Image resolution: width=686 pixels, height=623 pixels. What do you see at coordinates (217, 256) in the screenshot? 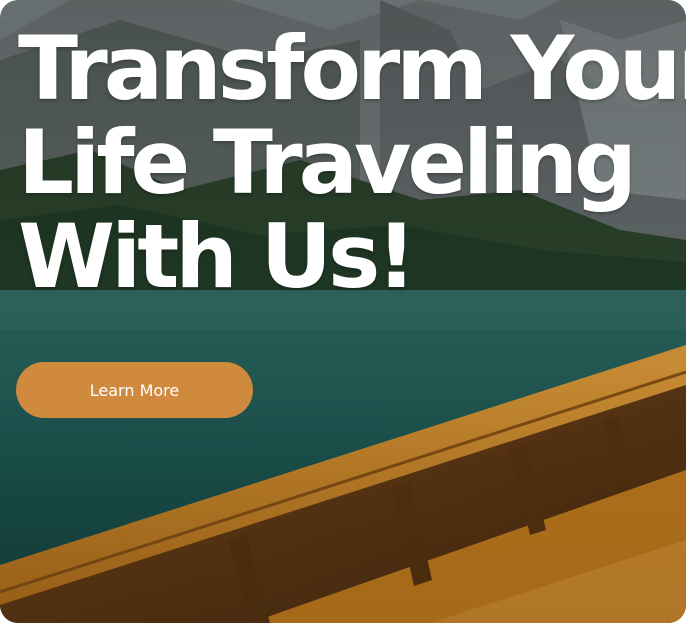
I see `headline-line-3: With Us!` at bounding box center [217, 256].